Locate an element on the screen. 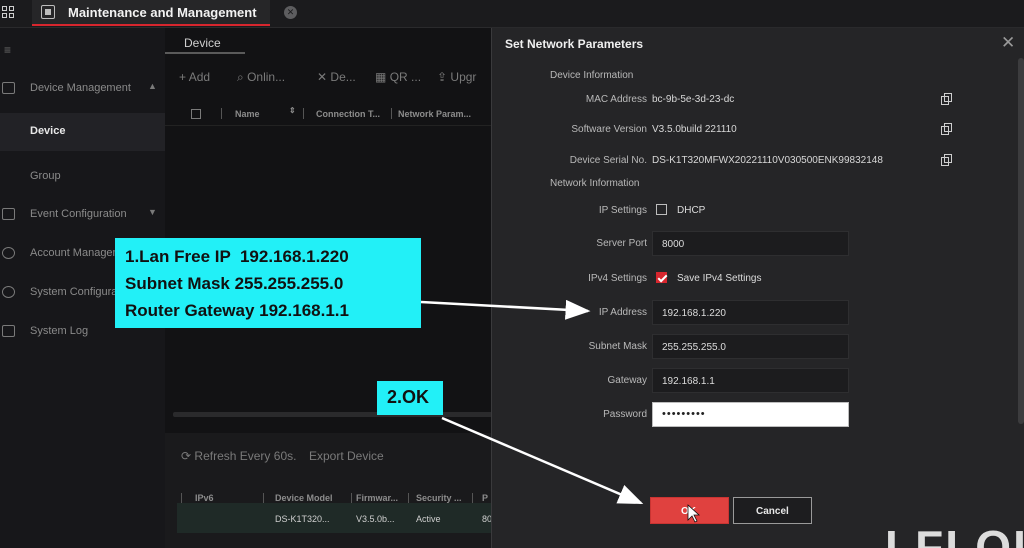 This screenshot has width=1024, height=548. tab-close-icon: ✕ is located at coordinates (290, 12).